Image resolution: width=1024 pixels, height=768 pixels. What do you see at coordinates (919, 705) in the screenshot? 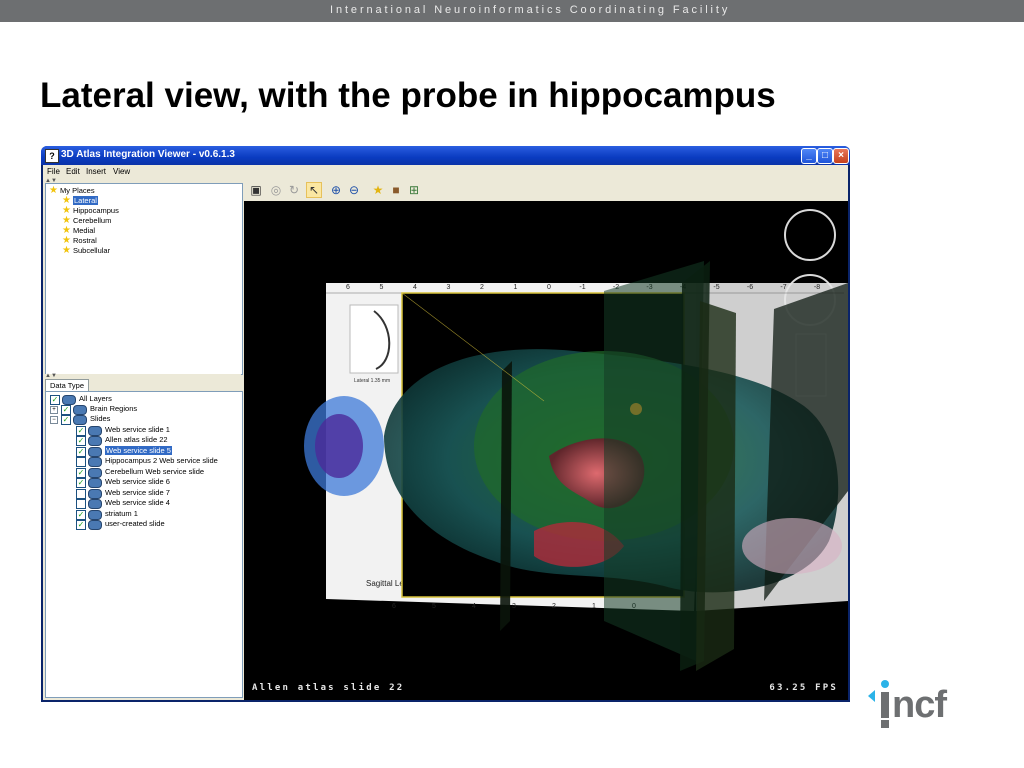
I see `logo-wordmark: ncf` at bounding box center [919, 705].